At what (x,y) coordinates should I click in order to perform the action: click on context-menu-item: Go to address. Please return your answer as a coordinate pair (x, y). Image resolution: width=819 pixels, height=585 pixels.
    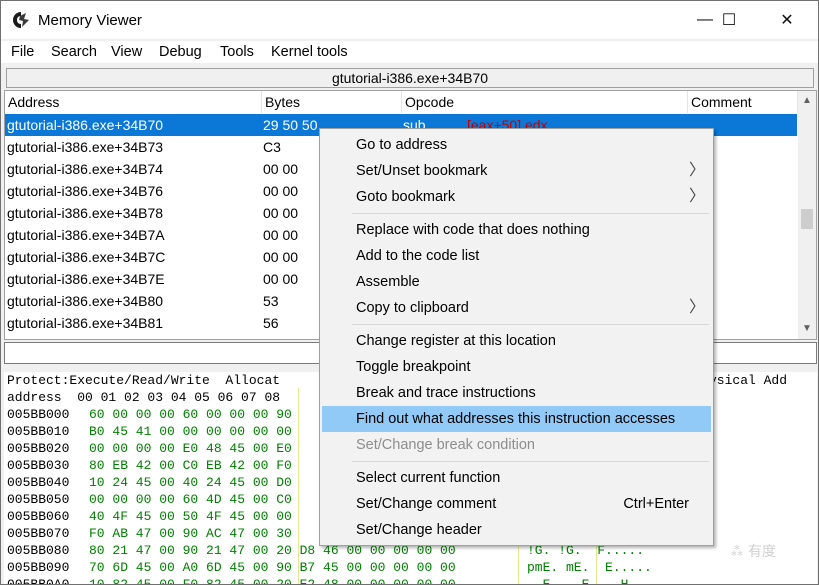
    Looking at the image, I should click on (516, 145).